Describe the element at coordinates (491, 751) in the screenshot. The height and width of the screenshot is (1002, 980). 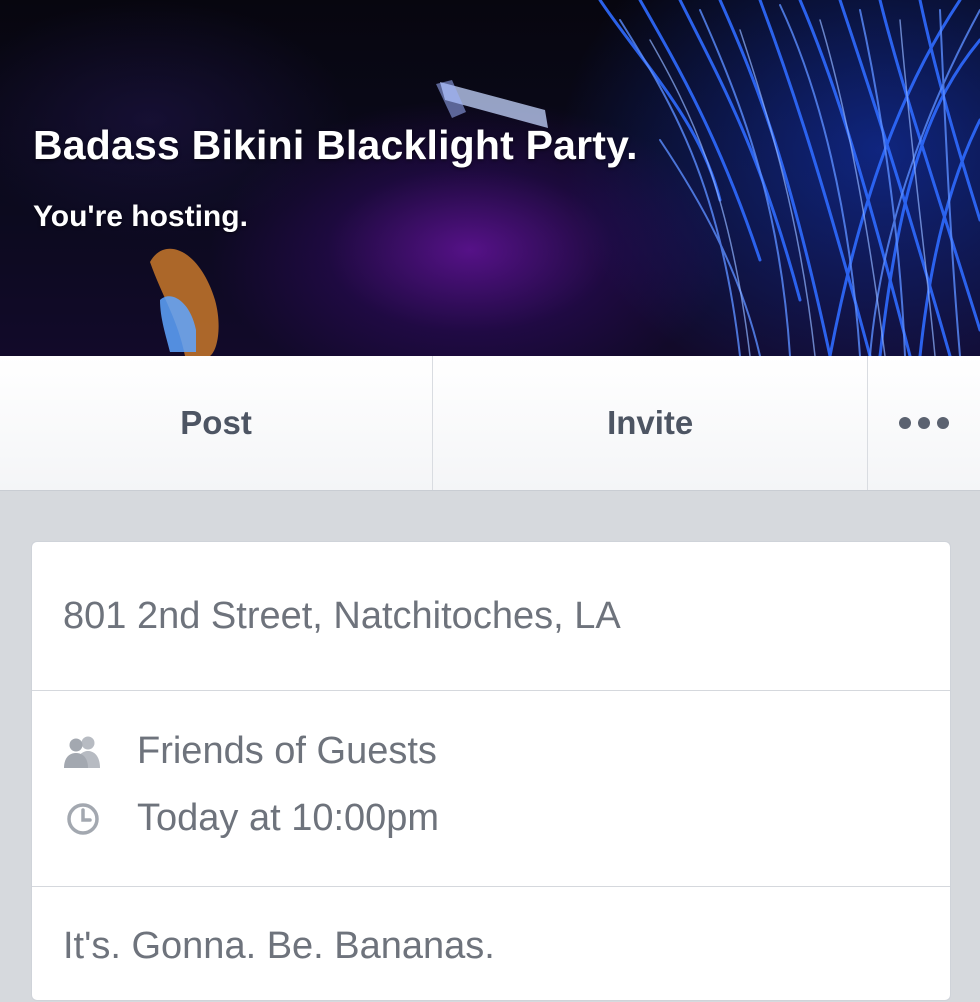
I see `privacy-row: Friends of Guests` at that location.